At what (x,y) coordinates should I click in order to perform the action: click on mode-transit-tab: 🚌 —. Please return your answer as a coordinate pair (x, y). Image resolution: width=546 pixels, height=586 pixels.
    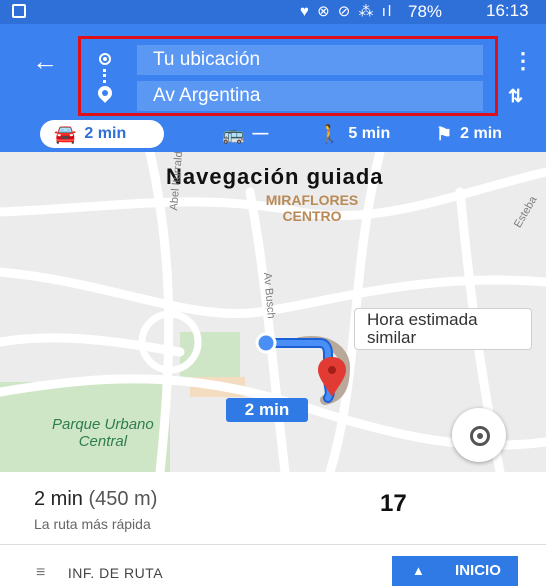
    Looking at the image, I should click on (245, 134).